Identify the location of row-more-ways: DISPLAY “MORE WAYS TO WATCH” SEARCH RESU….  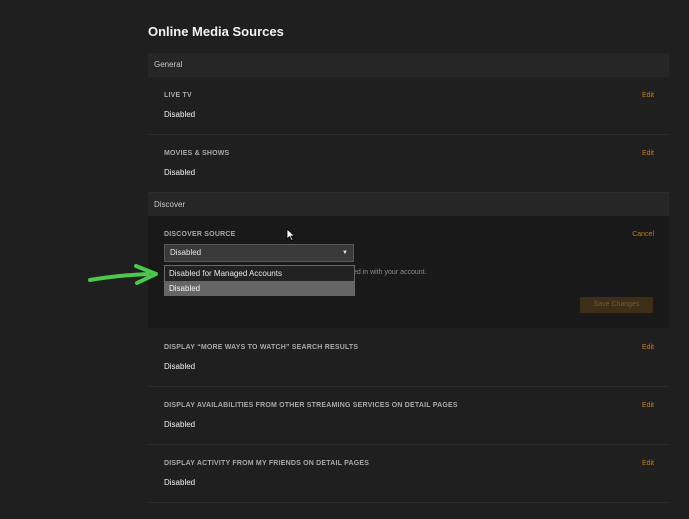
(408, 358).